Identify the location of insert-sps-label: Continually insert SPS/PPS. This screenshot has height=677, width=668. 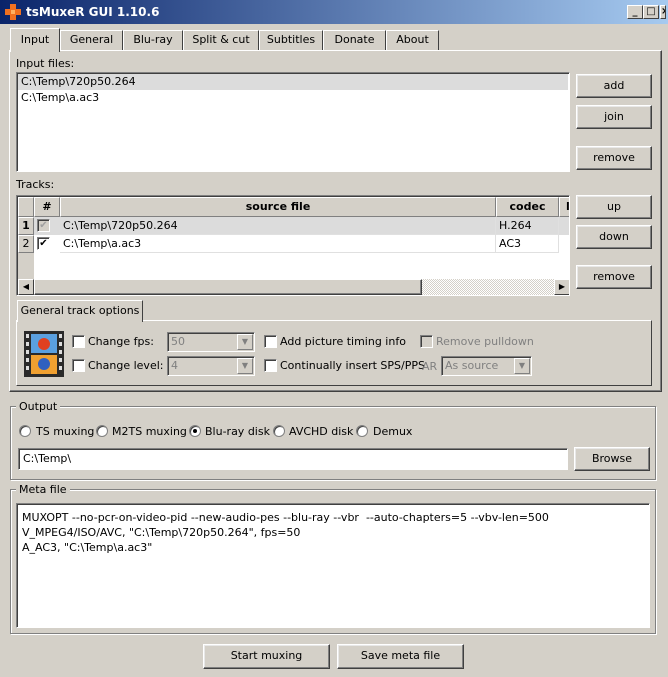
(352, 365).